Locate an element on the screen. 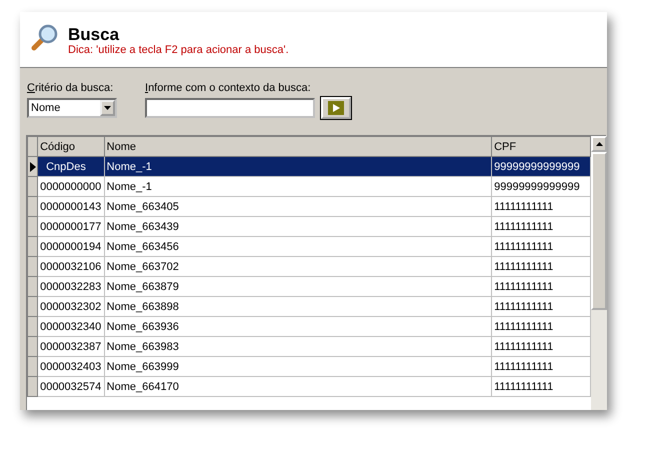  table-row: 0000032403 Nome_663999 11111111111 is located at coordinates (309, 366).